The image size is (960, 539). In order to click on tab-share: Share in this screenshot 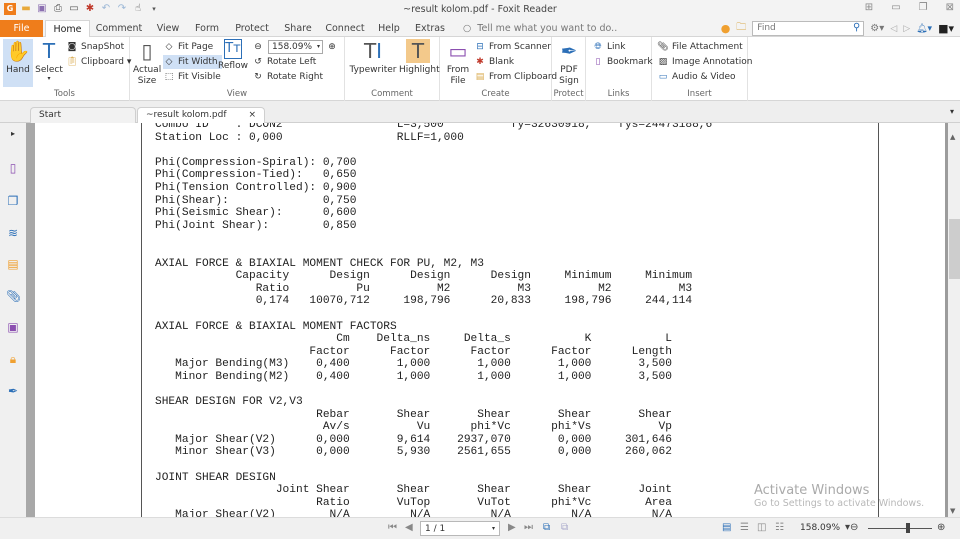, I will do `click(298, 28)`.